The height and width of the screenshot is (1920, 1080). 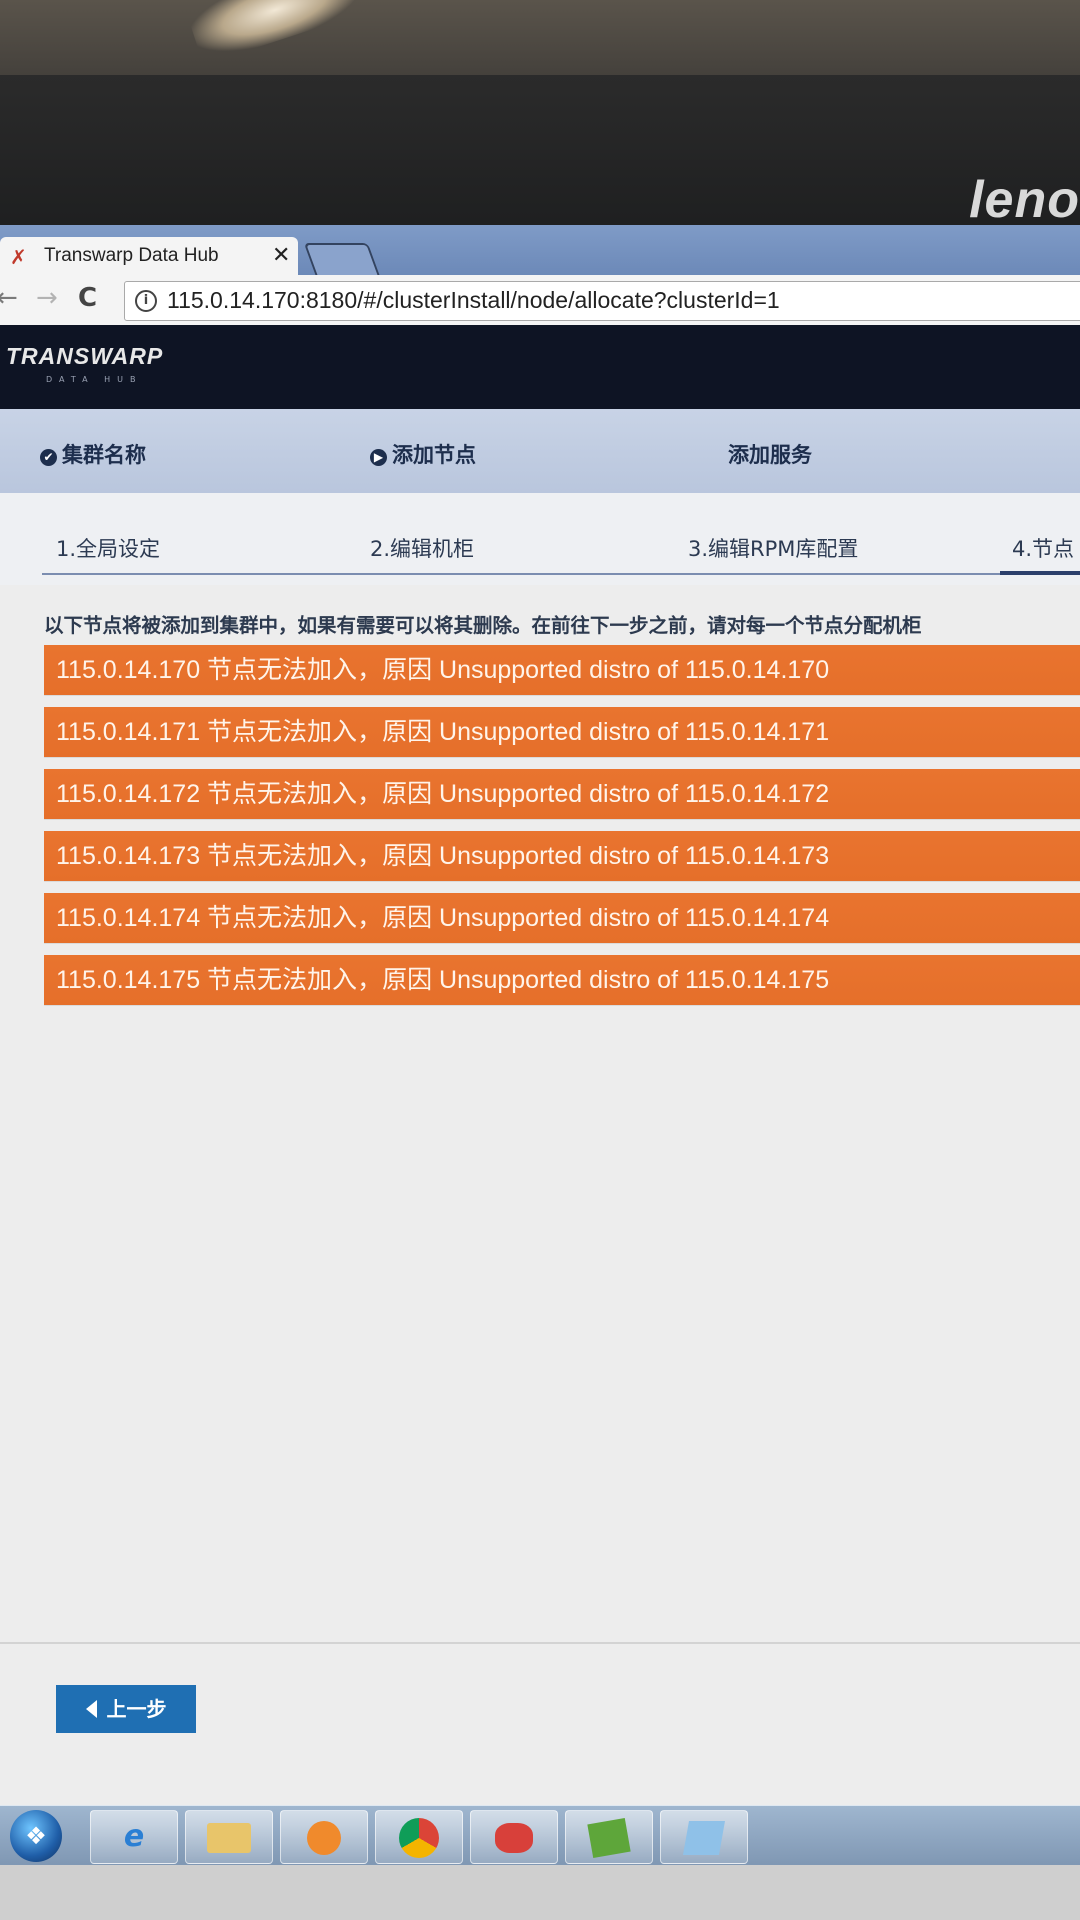 What do you see at coordinates (540, 1643) in the screenshot?
I see `footer-divider` at bounding box center [540, 1643].